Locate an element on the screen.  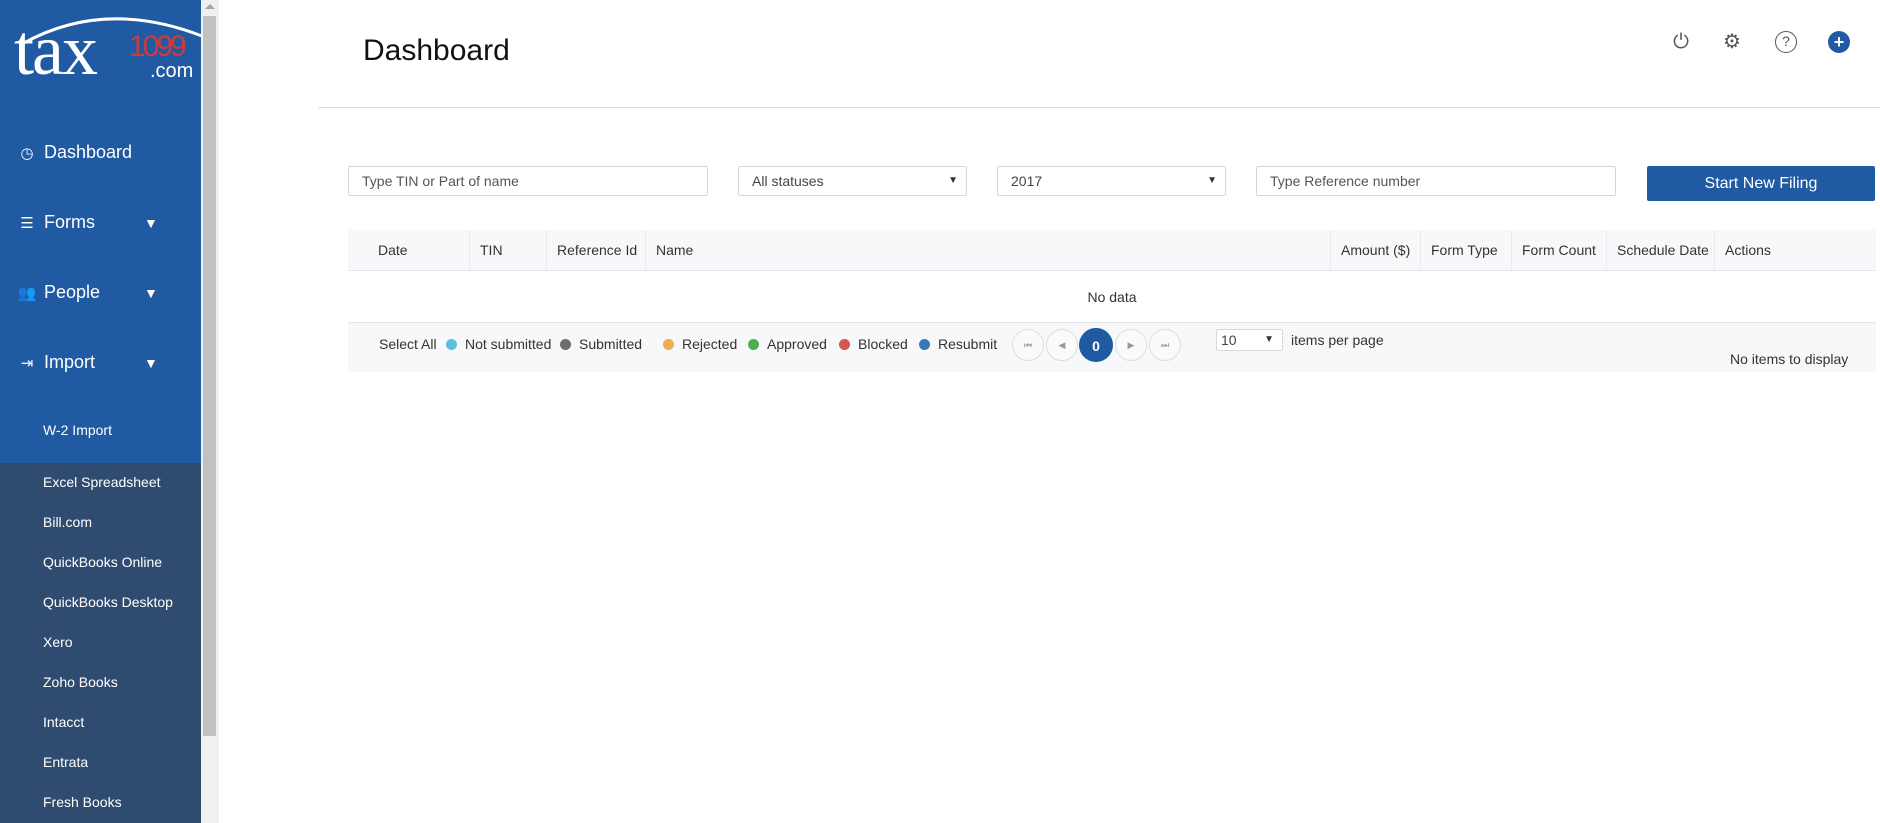
sidebar-subitem-xero: Xero is located at coordinates (58, 642).